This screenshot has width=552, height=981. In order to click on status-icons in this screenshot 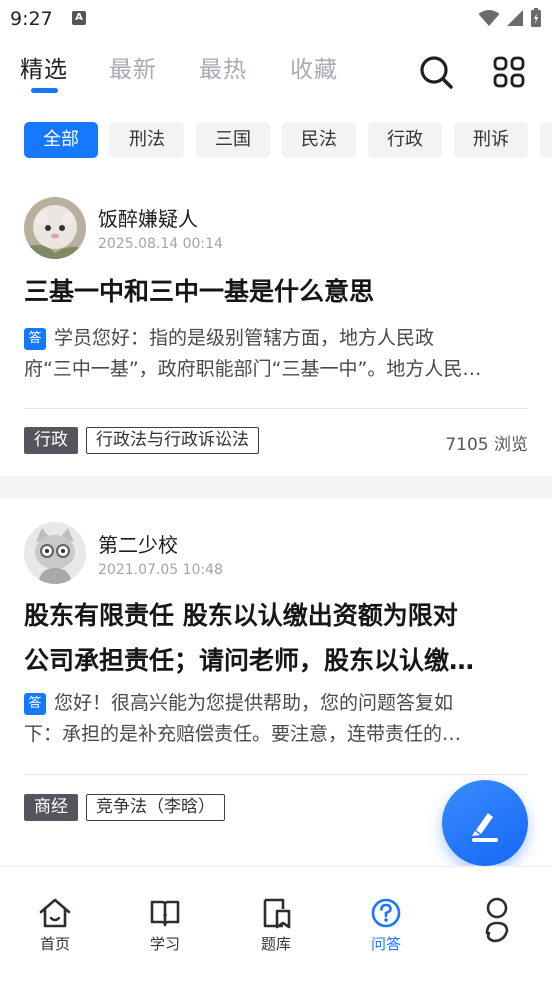, I will do `click(510, 18)`.